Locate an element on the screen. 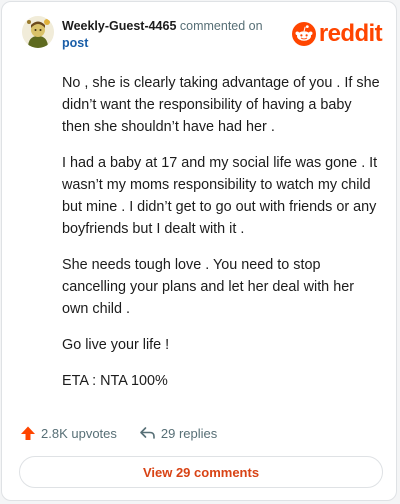 Image resolution: width=400 pixels, height=504 pixels. upvote-count: 2.8K upvotes is located at coordinates (79, 433).